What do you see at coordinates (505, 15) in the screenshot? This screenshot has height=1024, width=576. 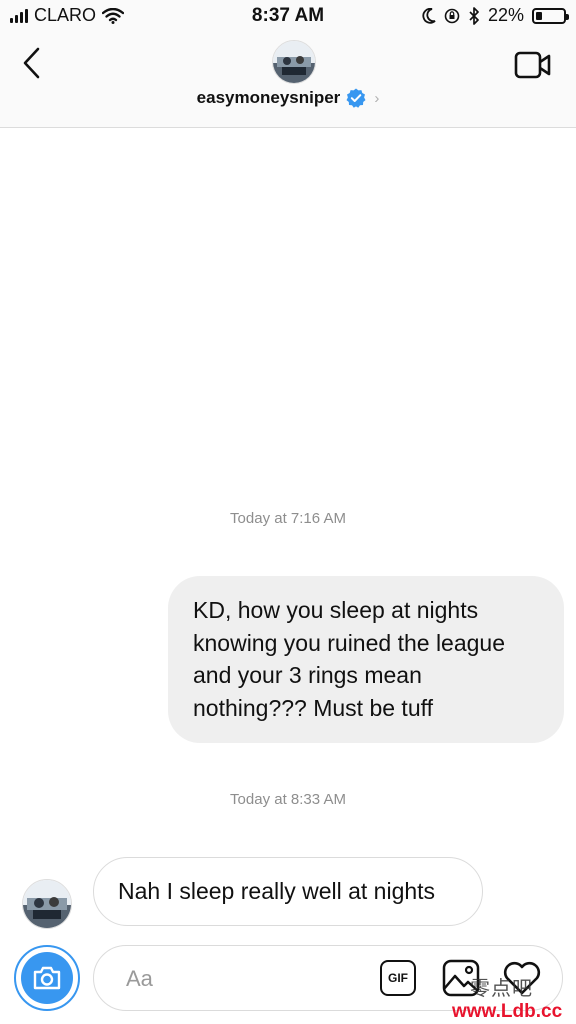 I see `battery-percent: 22%` at bounding box center [505, 15].